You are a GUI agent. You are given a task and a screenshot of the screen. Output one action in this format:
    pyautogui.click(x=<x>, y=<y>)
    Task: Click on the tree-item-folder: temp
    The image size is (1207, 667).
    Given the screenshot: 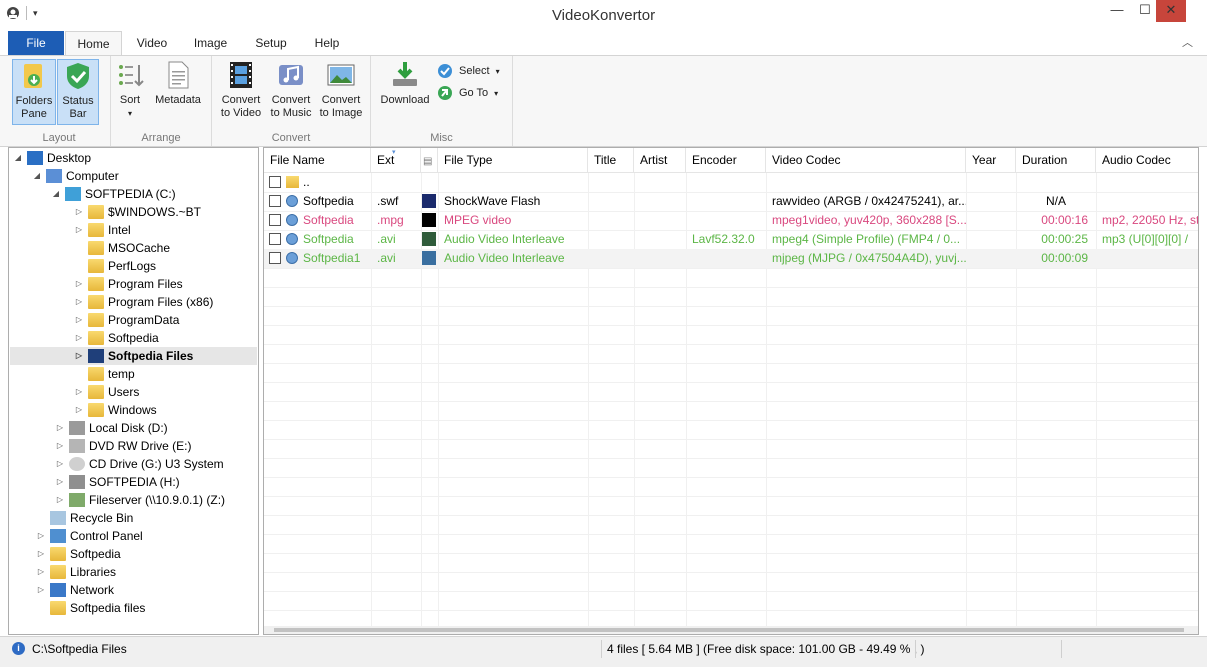 What is the action you would take?
    pyautogui.click(x=104, y=374)
    